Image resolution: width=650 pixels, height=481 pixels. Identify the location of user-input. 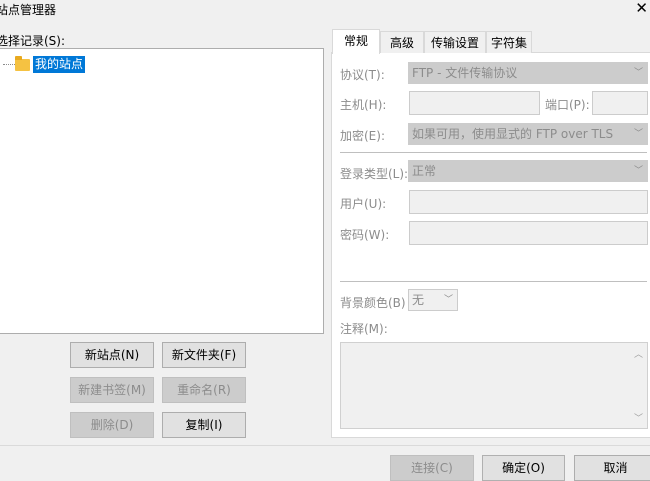
(528, 202).